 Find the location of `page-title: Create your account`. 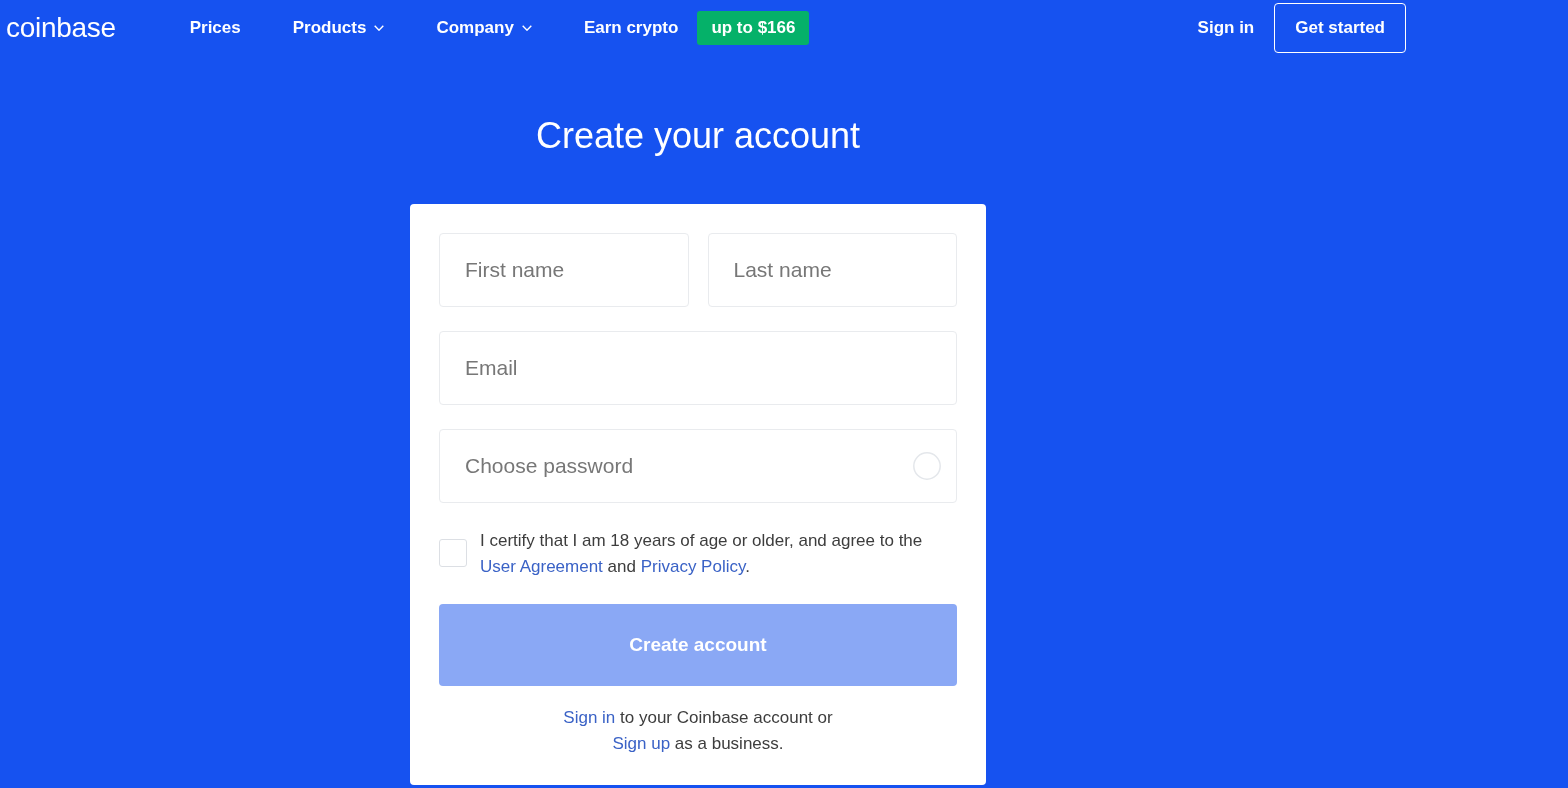

page-title: Create your account is located at coordinates (698, 136).